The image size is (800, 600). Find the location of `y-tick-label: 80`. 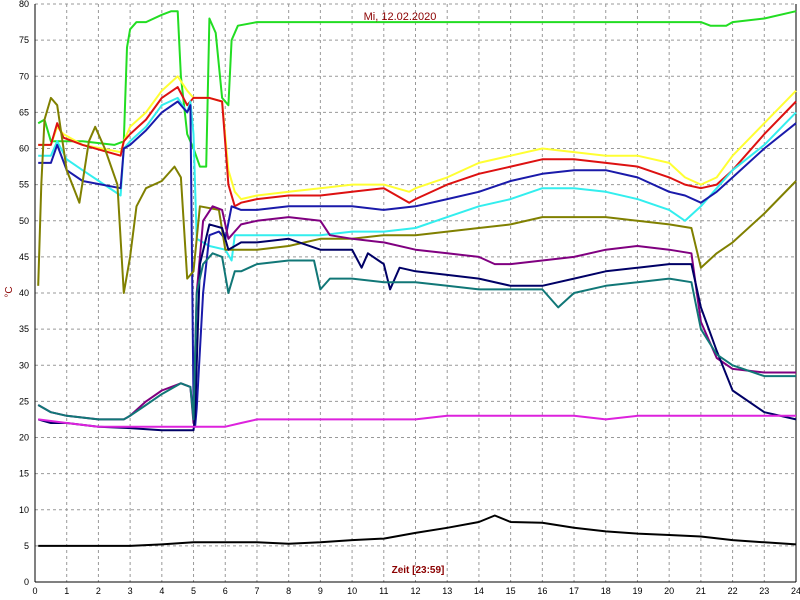

y-tick-label: 80 is located at coordinates (24, 4).